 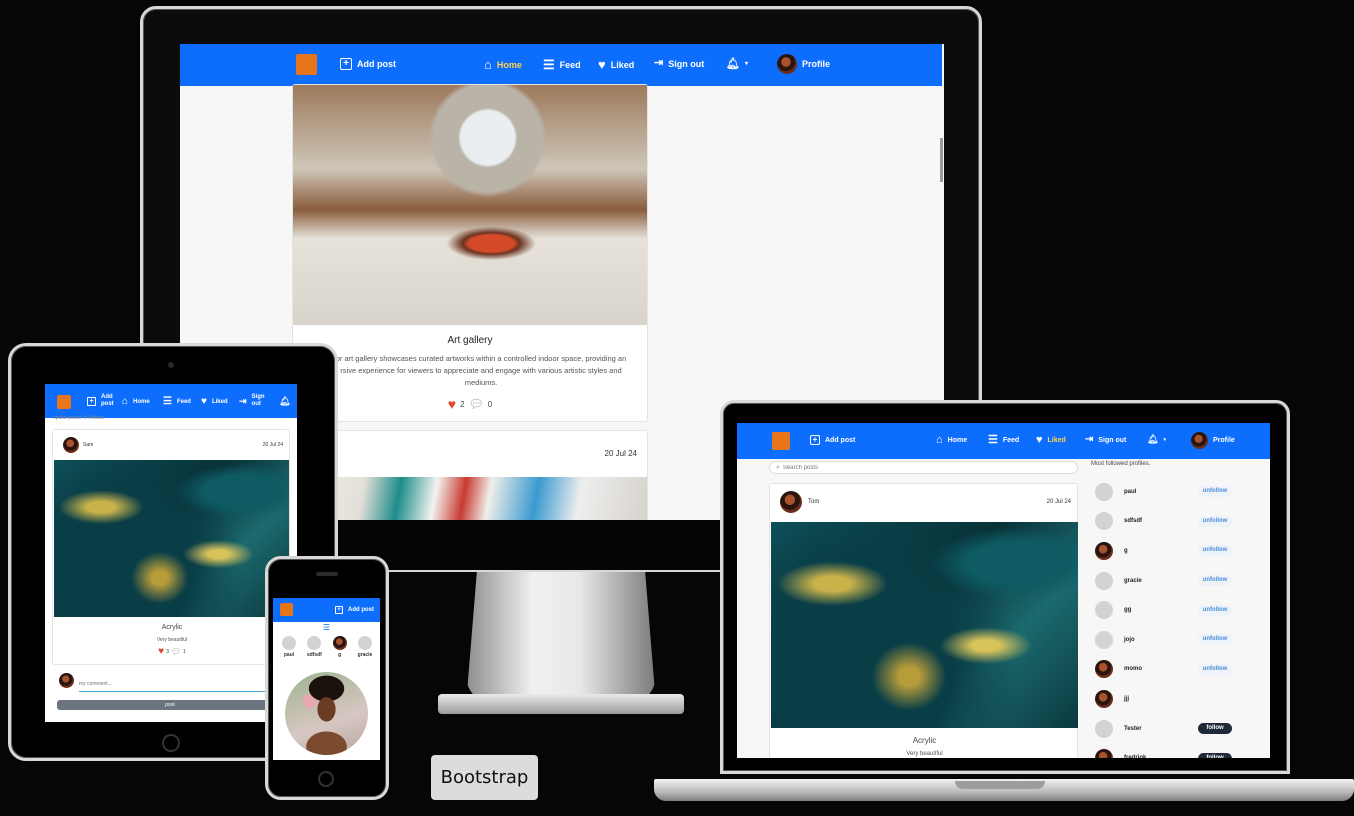 What do you see at coordinates (1135, 756) in the screenshot?
I see `profile-name: fredriok` at bounding box center [1135, 756].